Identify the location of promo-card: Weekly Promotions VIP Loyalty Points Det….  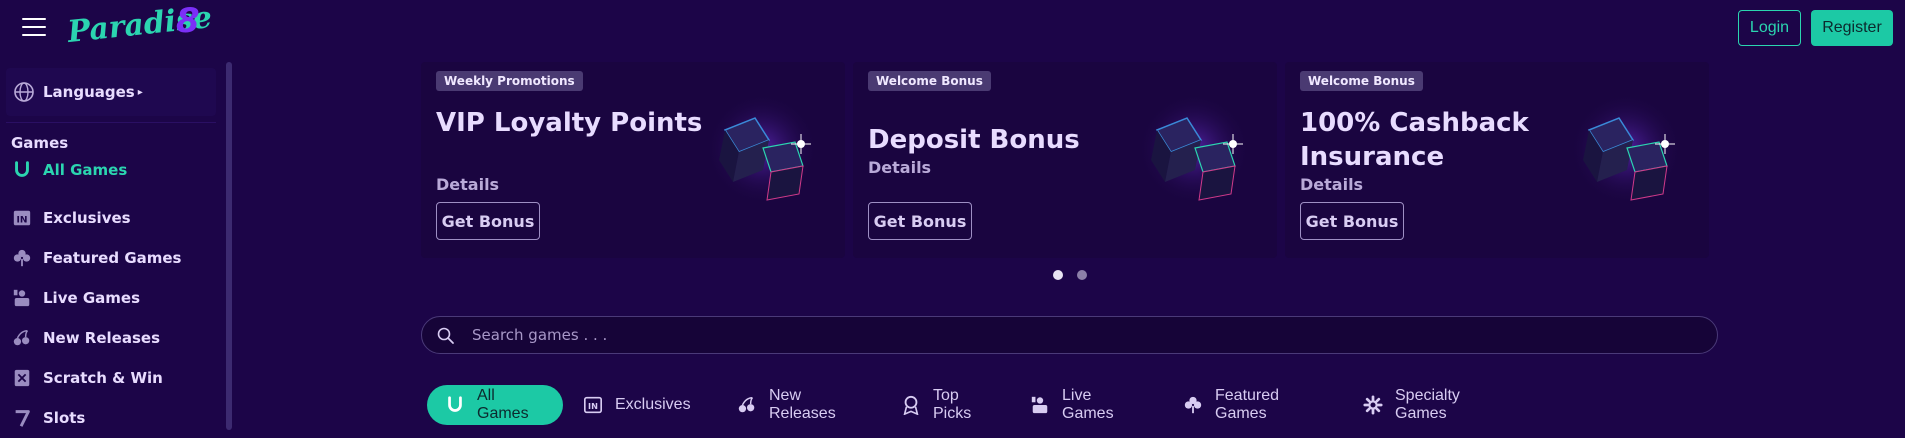
(633, 160).